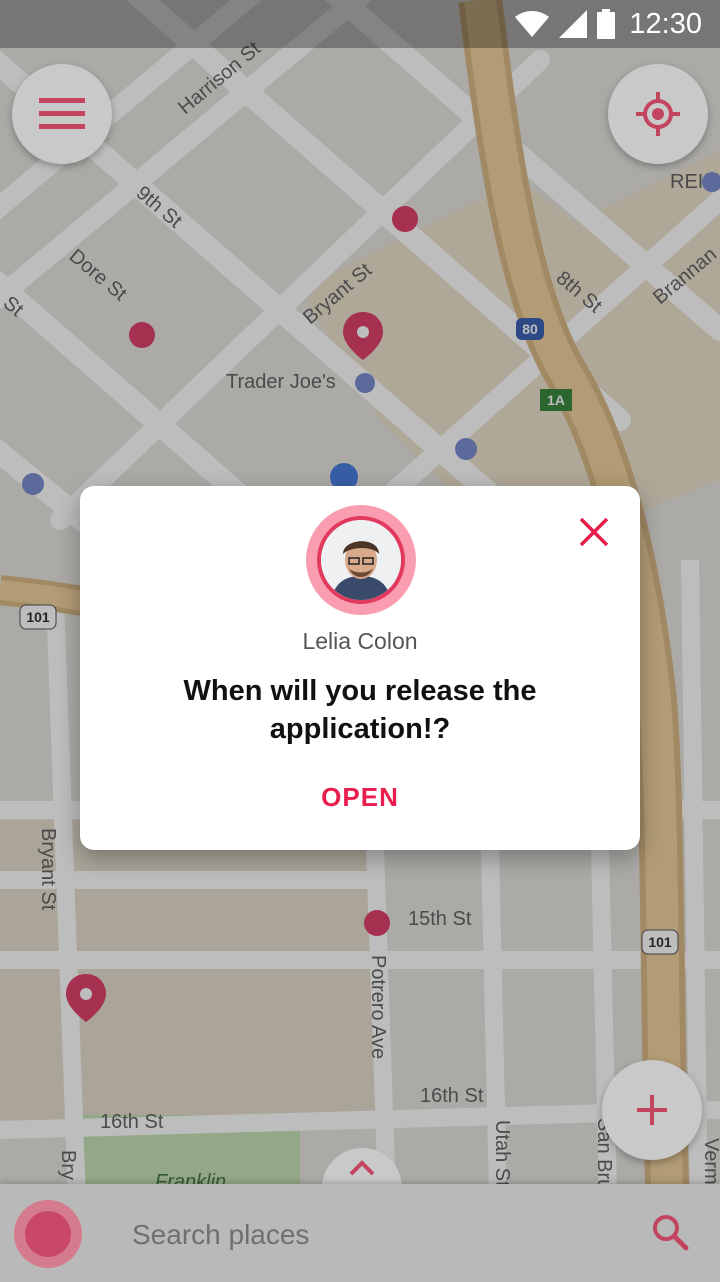 Image resolution: width=720 pixels, height=1282 pixels. I want to click on my-location-button, so click(658, 114).